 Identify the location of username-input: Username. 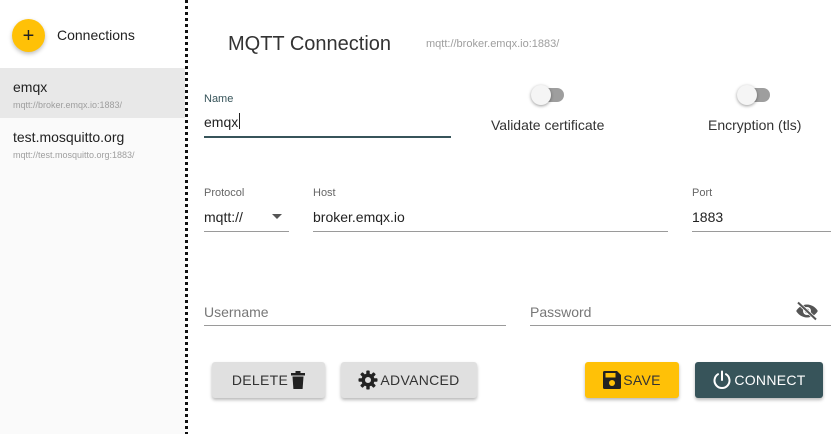
(236, 312).